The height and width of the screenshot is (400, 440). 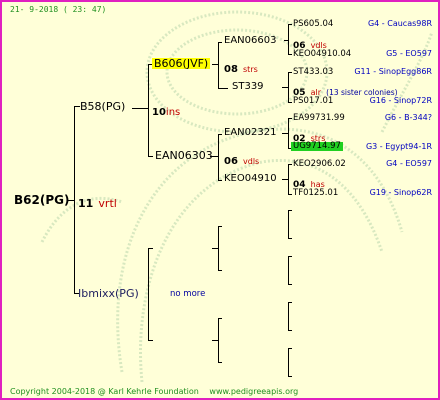 I want to click on gen4-name: PS017.01, so click(x=313, y=101).